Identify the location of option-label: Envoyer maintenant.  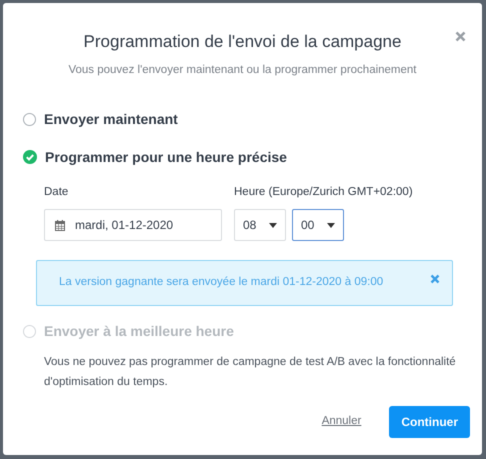
(111, 119).